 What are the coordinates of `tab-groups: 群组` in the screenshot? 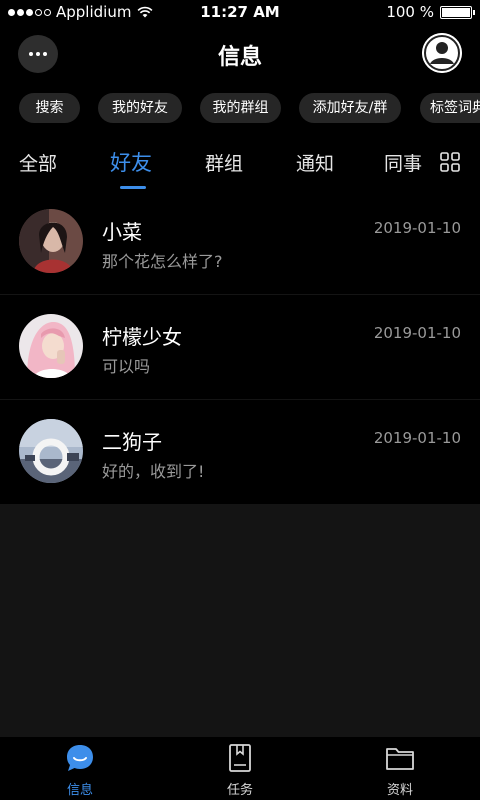 It's located at (224, 162).